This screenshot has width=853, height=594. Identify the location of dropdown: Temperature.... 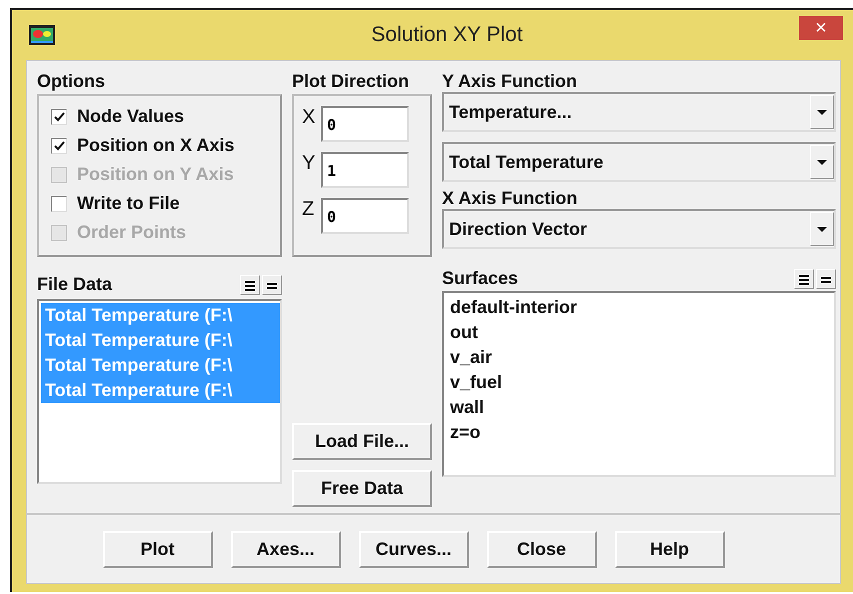
(639, 112).